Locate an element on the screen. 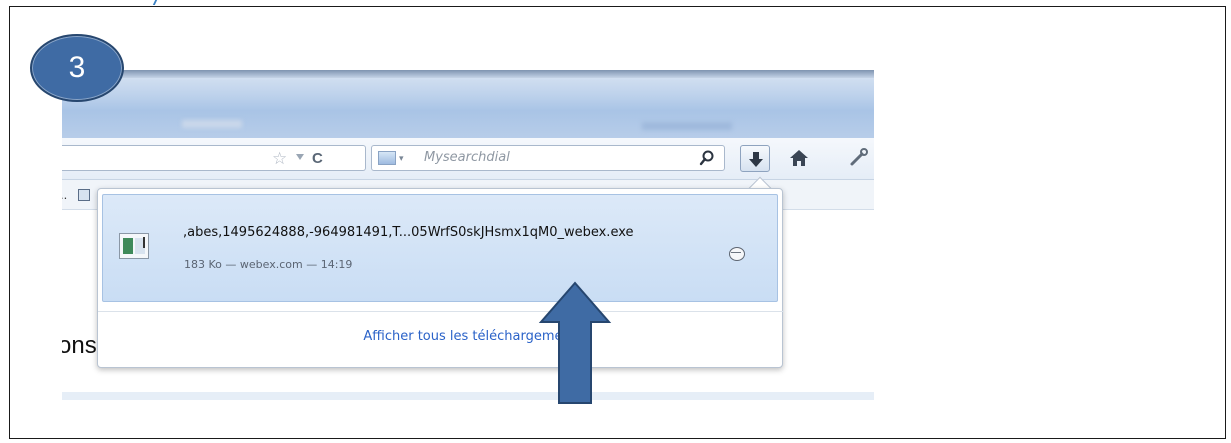  search-bar: ▾ Mysearchdial is located at coordinates (548, 158).